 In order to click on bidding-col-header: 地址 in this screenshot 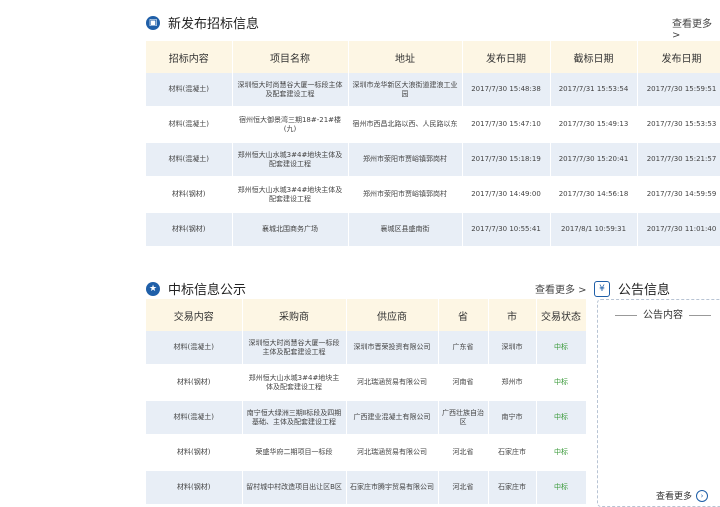, I will do `click(405, 57)`.